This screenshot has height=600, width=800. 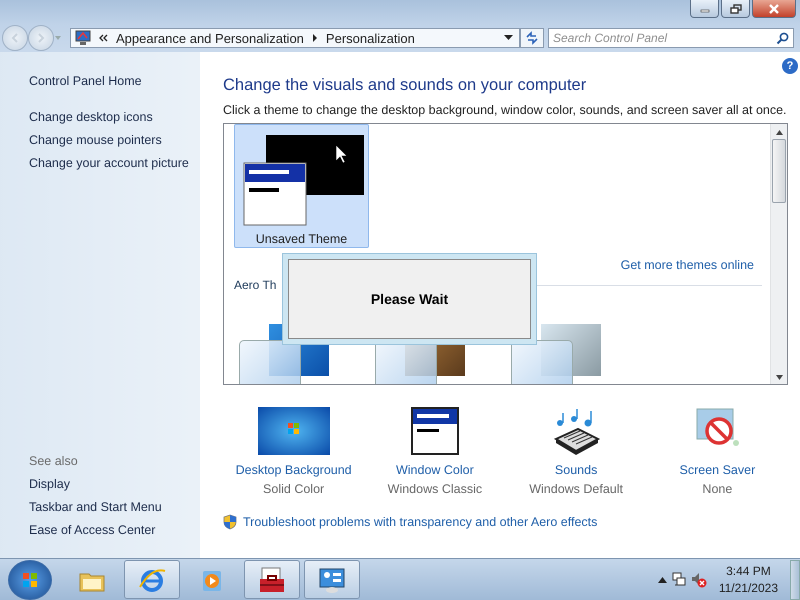 What do you see at coordinates (405, 85) in the screenshot?
I see `page-title: Change the visuals and sounds on your computer` at bounding box center [405, 85].